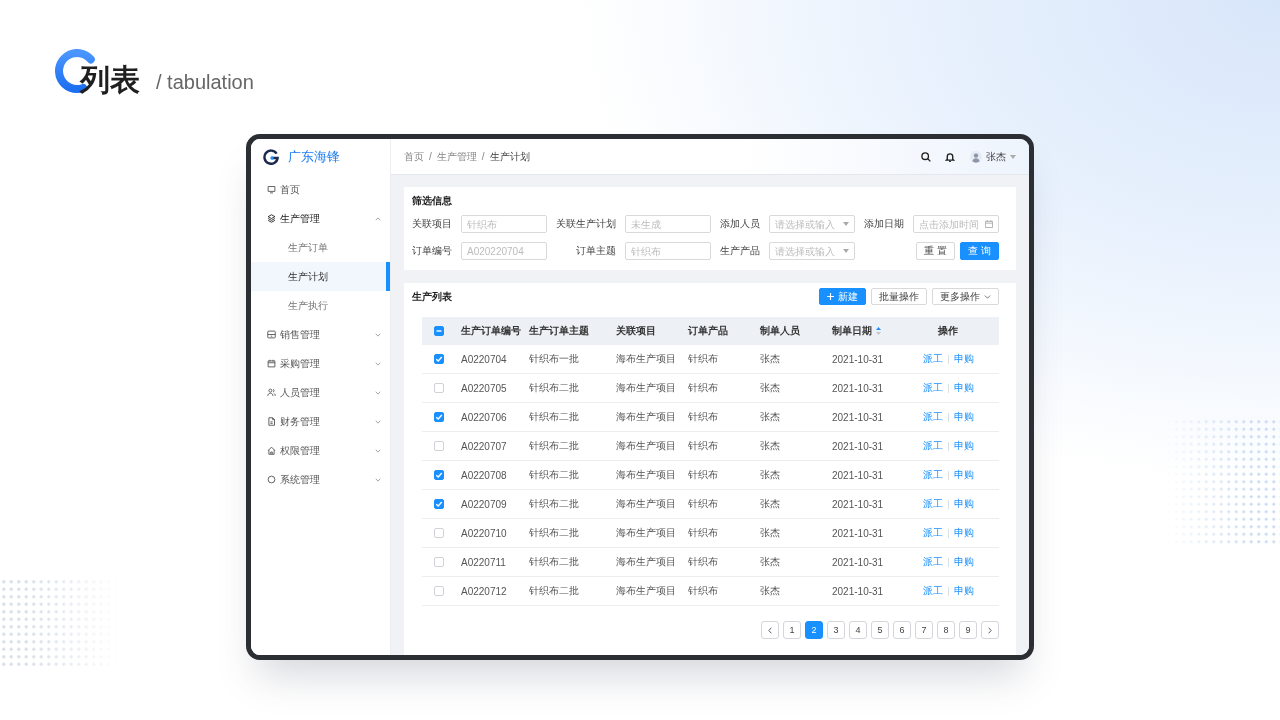 This screenshot has height=720, width=1280. What do you see at coordinates (842, 296) in the screenshot?
I see `new-button: 新建` at bounding box center [842, 296].